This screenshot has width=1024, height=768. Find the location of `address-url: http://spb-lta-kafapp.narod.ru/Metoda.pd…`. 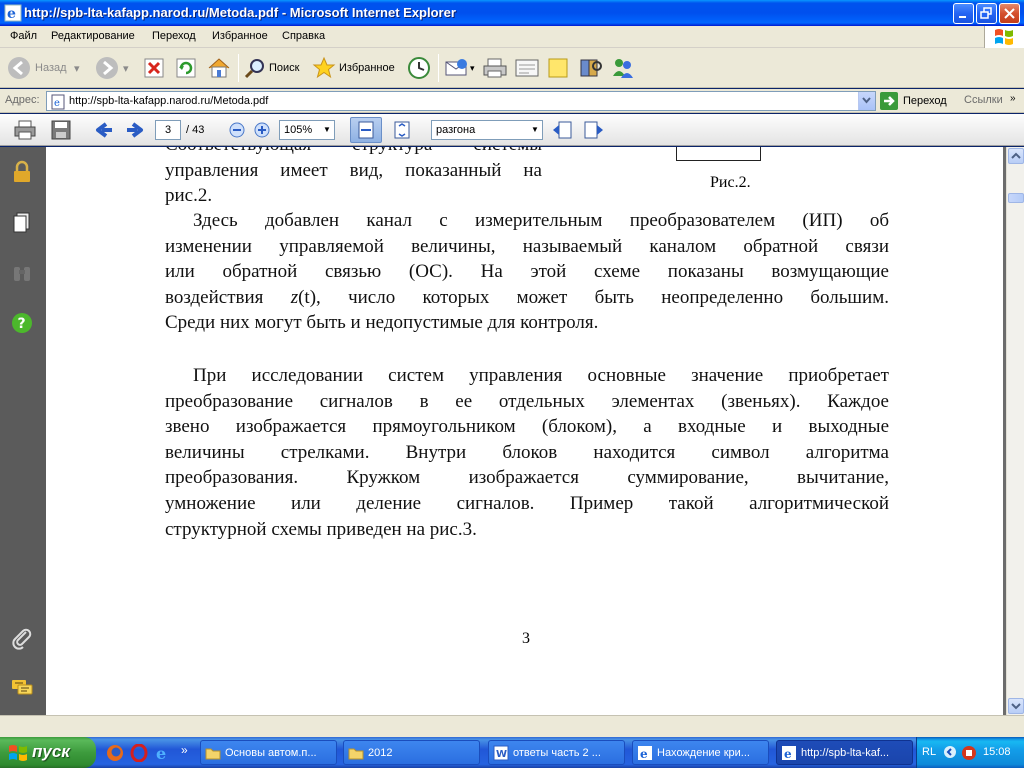

address-url: http://spb-lta-kafapp.narod.ru/Metoda.pd… is located at coordinates (169, 101).